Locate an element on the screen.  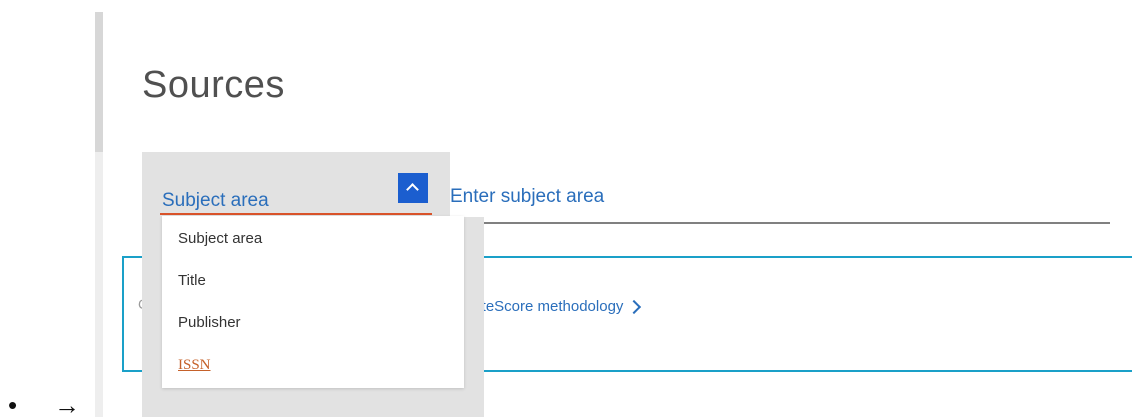
citescore-methodology-link: v CiteScore methodology is located at coordinates (551, 306).